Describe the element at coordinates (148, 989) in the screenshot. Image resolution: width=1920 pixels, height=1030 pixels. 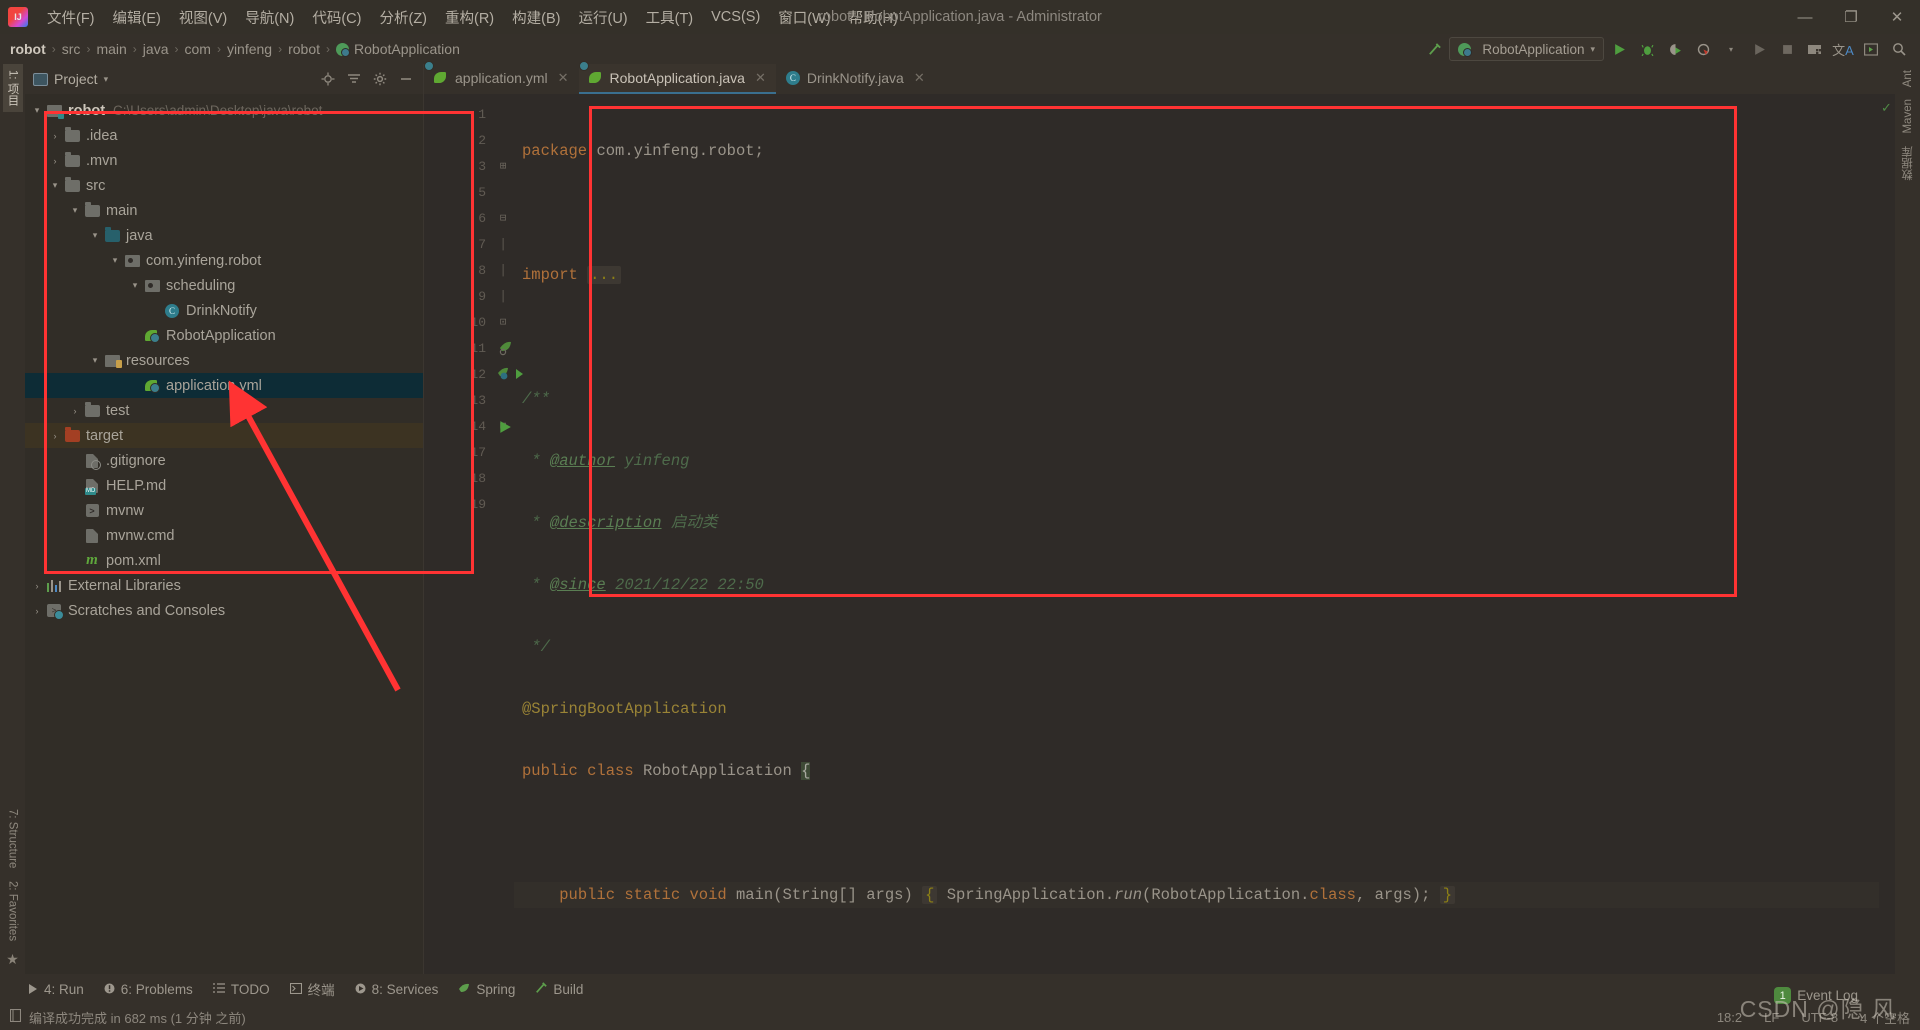
I see `tool-window-problems: 6: Problems` at that location.